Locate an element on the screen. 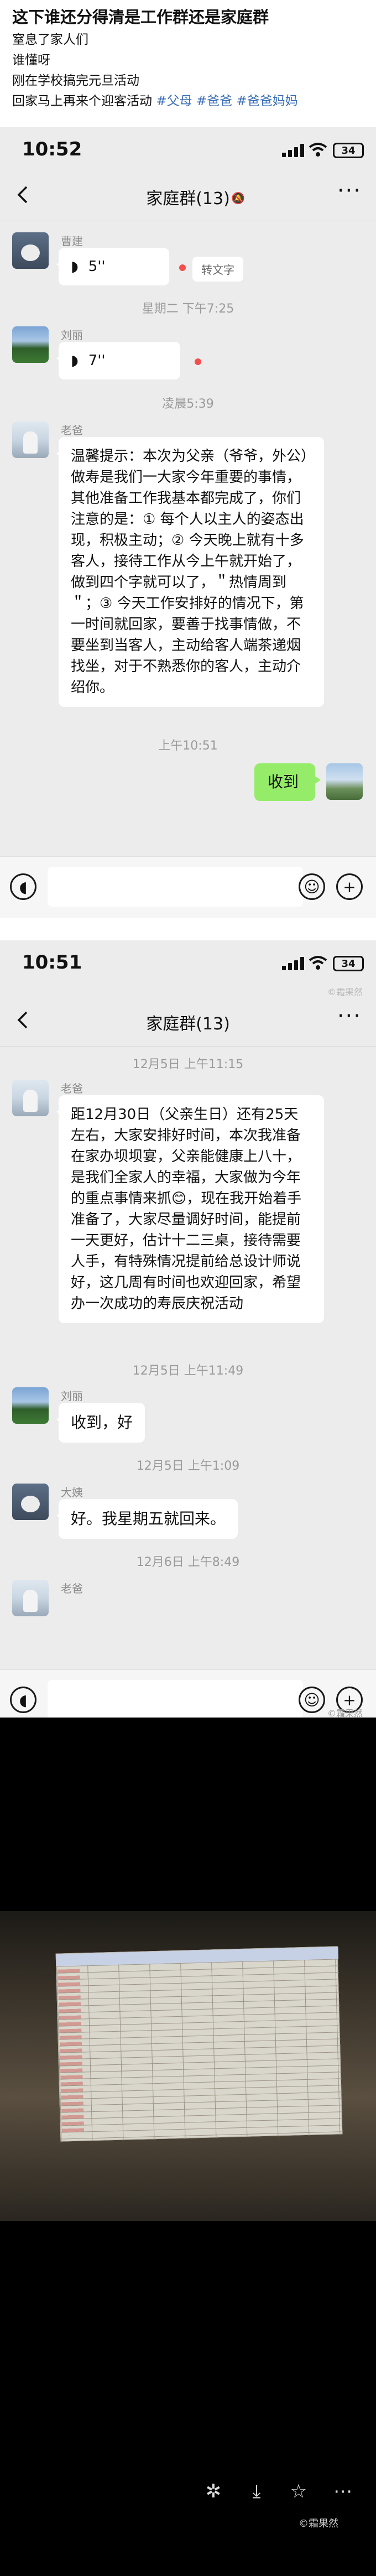 The width and height of the screenshot is (376, 2576). hashtag-parents: #父母 is located at coordinates (174, 101).